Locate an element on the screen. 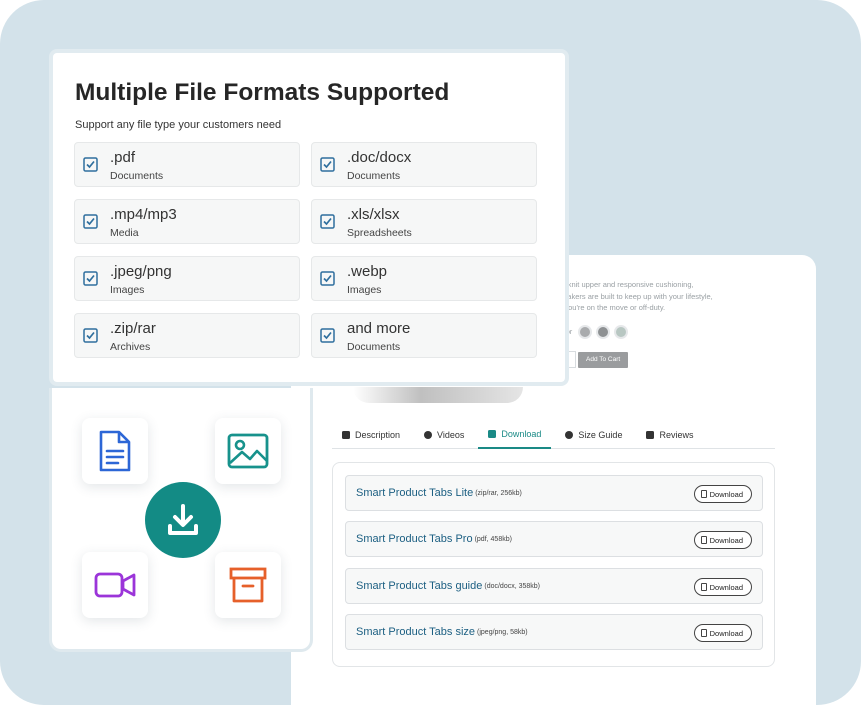  format-extension: .doc/docx is located at coordinates (379, 157).